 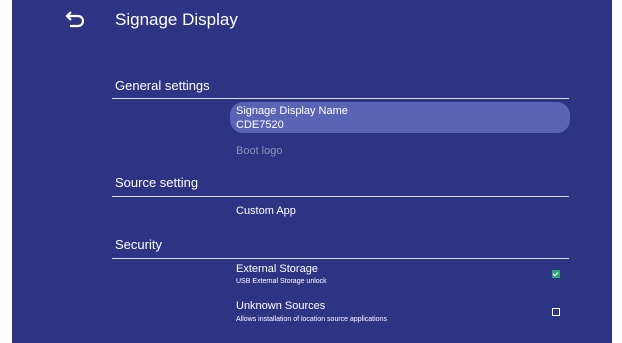 What do you see at coordinates (556, 274) in the screenshot?
I see `external-storage-checkbox` at bounding box center [556, 274].